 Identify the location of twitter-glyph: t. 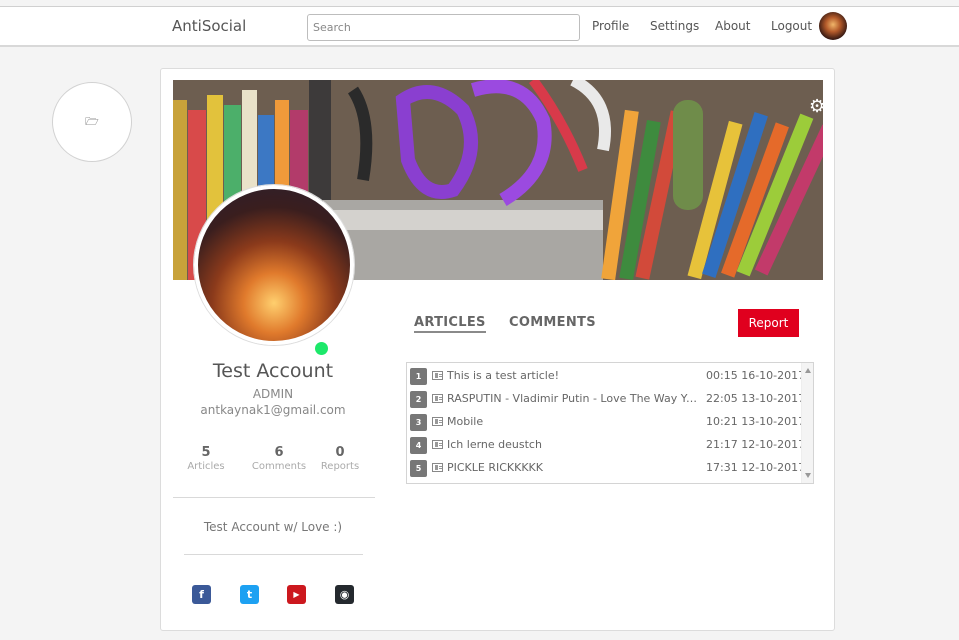
(249, 594).